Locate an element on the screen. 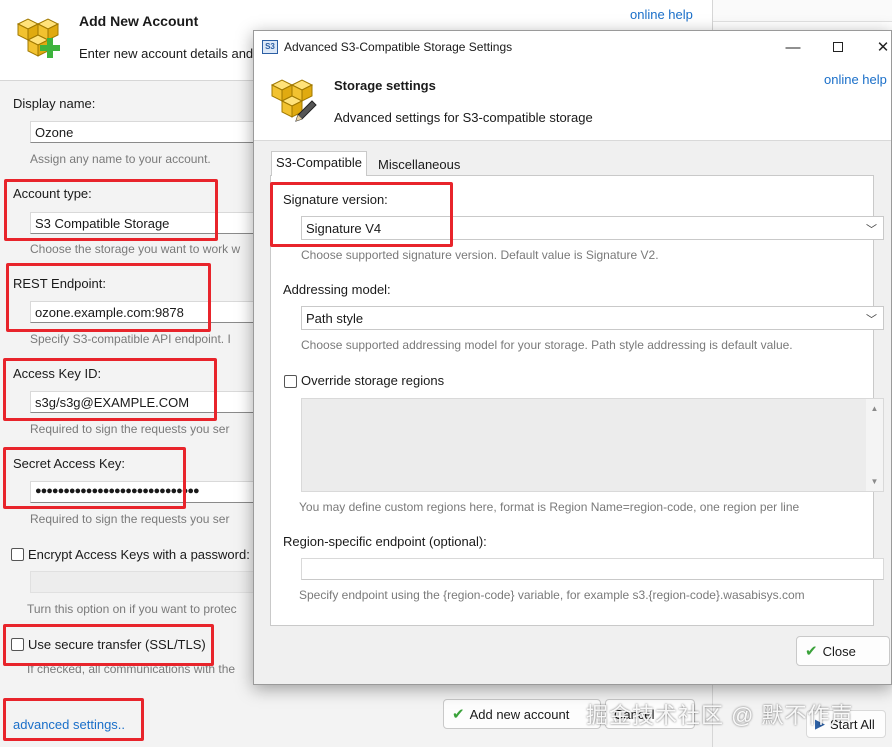 This screenshot has height=747, width=892. s3-app-icon: S3 is located at coordinates (270, 47).